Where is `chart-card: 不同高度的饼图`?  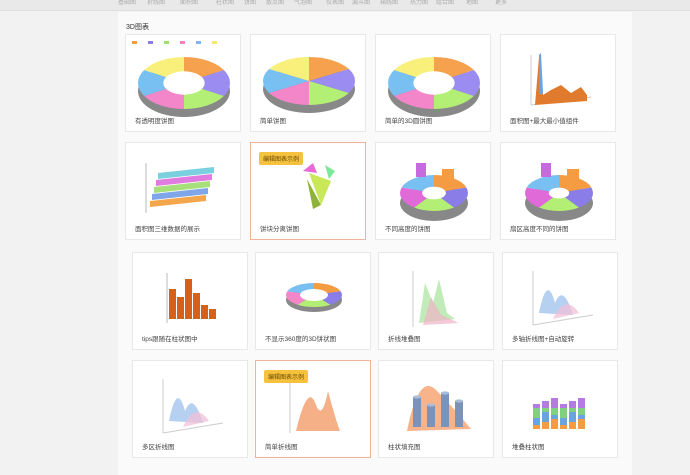
chart-card: 不同高度的饼图 is located at coordinates (433, 191).